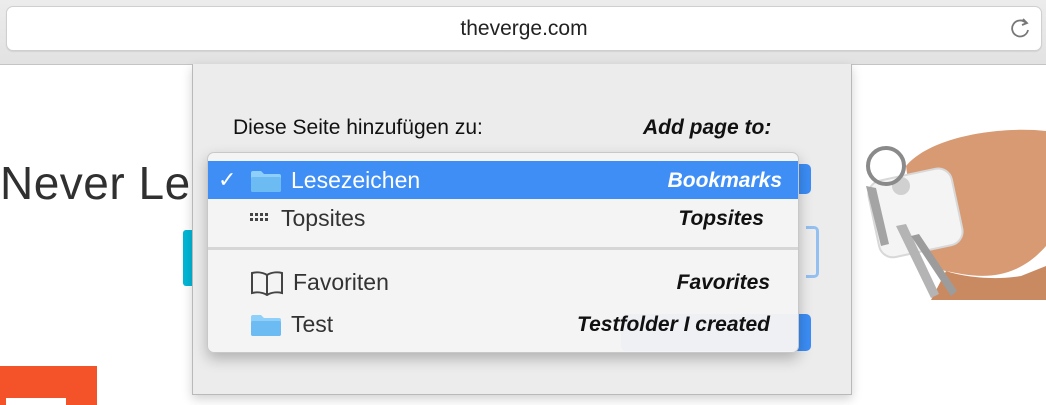 Image resolution: width=1046 pixels, height=405 pixels. Describe the element at coordinates (358, 127) in the screenshot. I see `add-page-label: Diese Seite hinzufügen zu:` at that location.